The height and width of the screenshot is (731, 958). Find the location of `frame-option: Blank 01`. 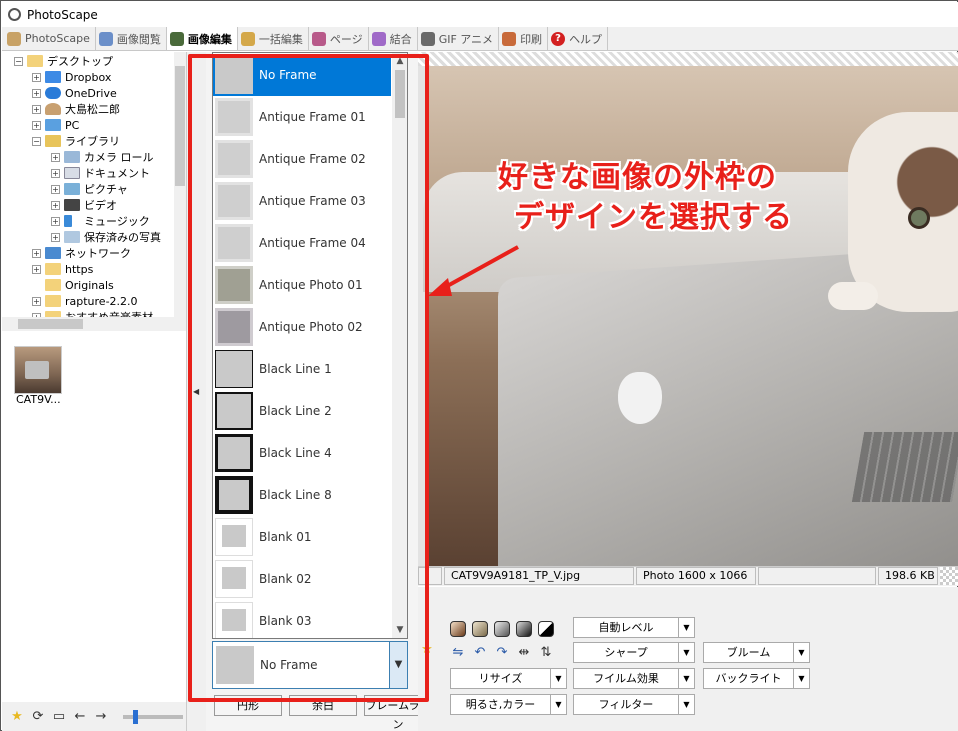

frame-option: Blank 01 is located at coordinates (302, 537).